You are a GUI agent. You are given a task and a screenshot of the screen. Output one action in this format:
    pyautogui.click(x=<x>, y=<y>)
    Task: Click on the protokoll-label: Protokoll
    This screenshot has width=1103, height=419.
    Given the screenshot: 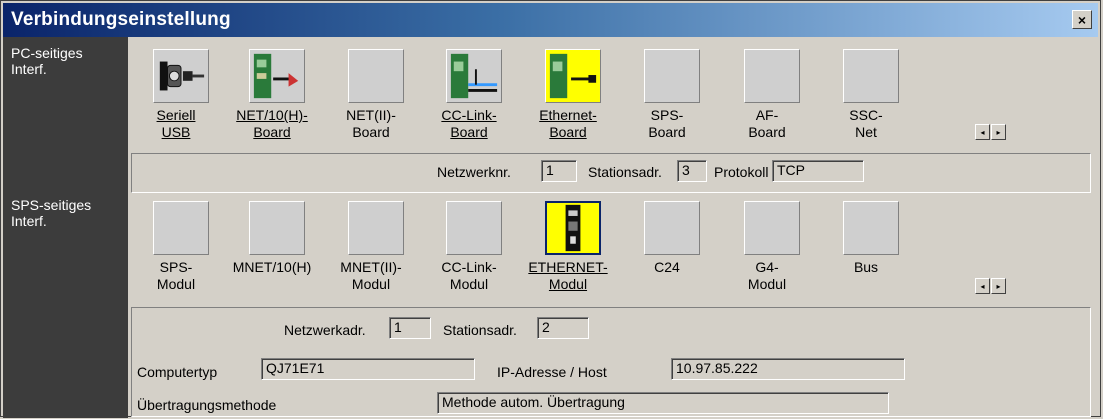 What is the action you would take?
    pyautogui.click(x=741, y=172)
    